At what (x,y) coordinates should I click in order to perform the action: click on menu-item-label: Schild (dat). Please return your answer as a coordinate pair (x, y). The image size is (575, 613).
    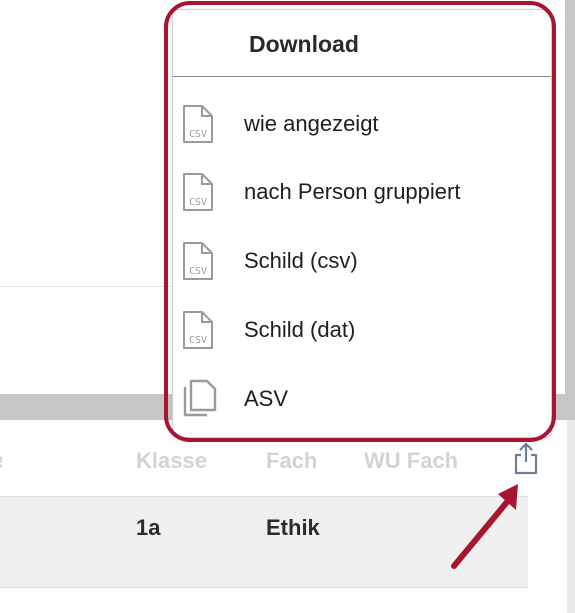
    Looking at the image, I should click on (300, 329).